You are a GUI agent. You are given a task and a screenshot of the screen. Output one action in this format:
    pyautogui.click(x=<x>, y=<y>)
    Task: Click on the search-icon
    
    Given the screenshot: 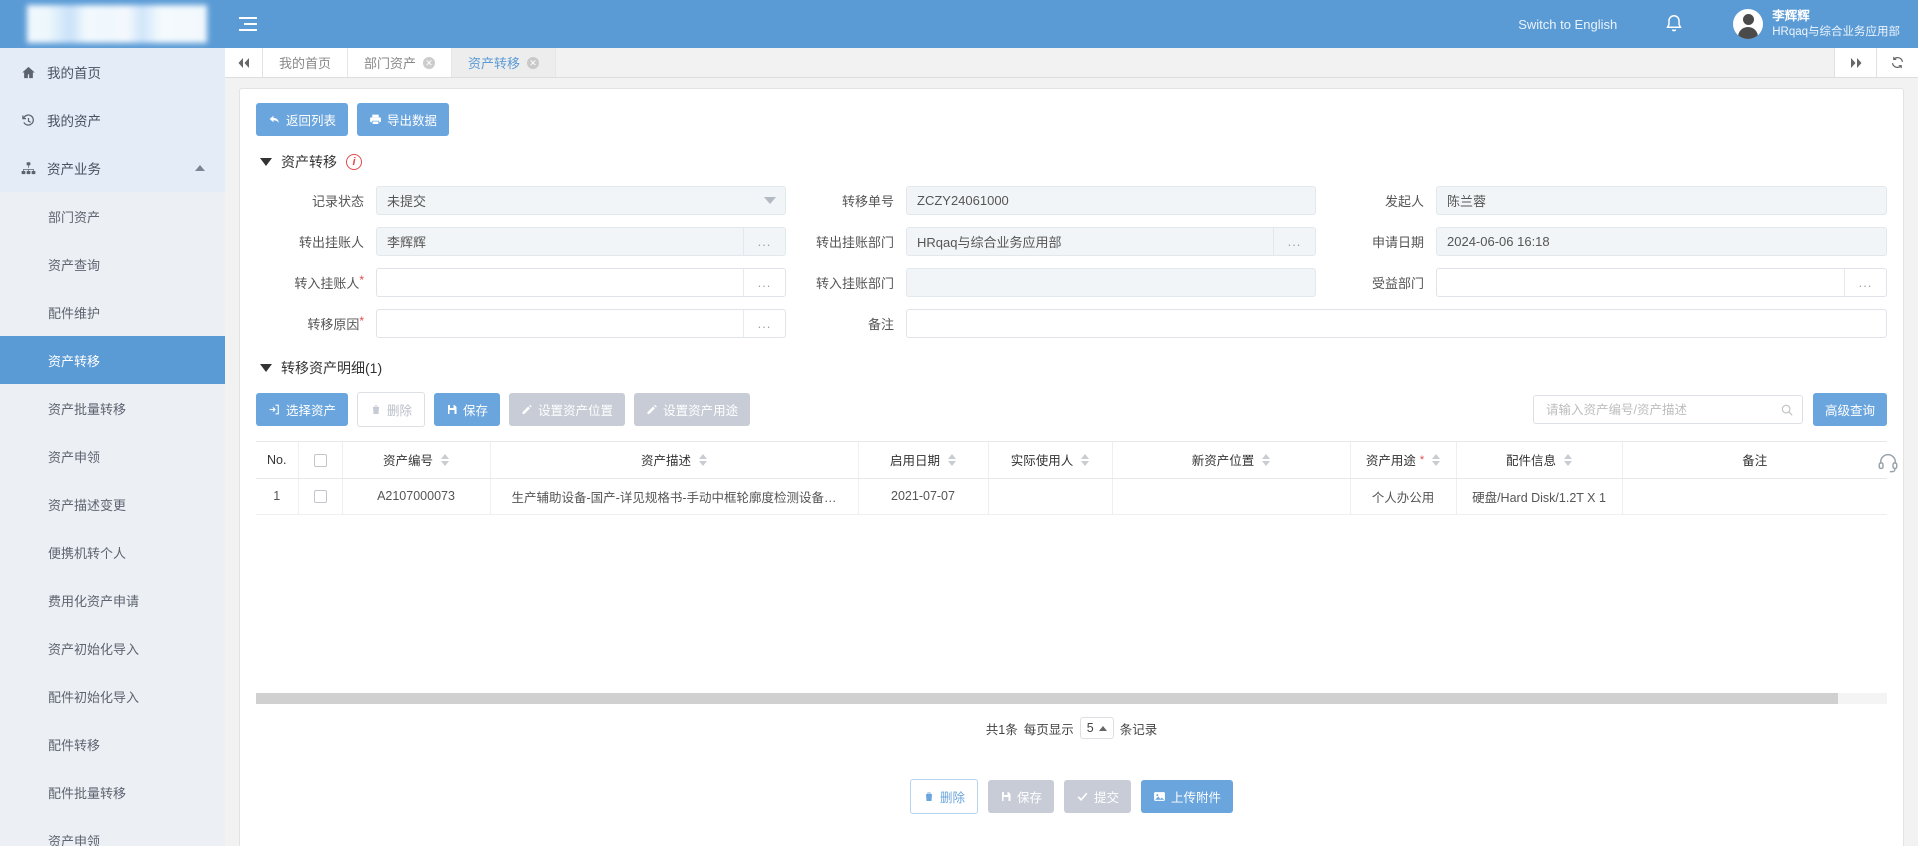 What is the action you would take?
    pyautogui.click(x=1787, y=410)
    